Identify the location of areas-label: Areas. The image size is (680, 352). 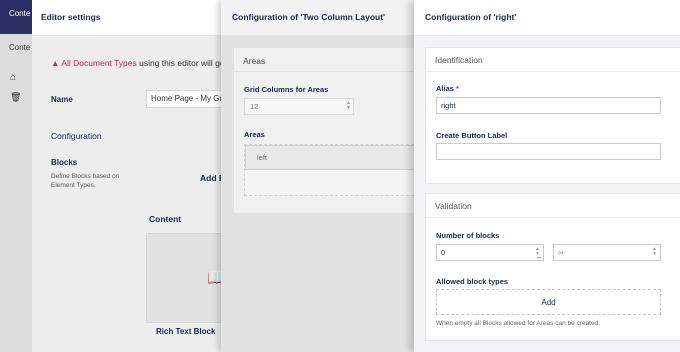
(254, 134).